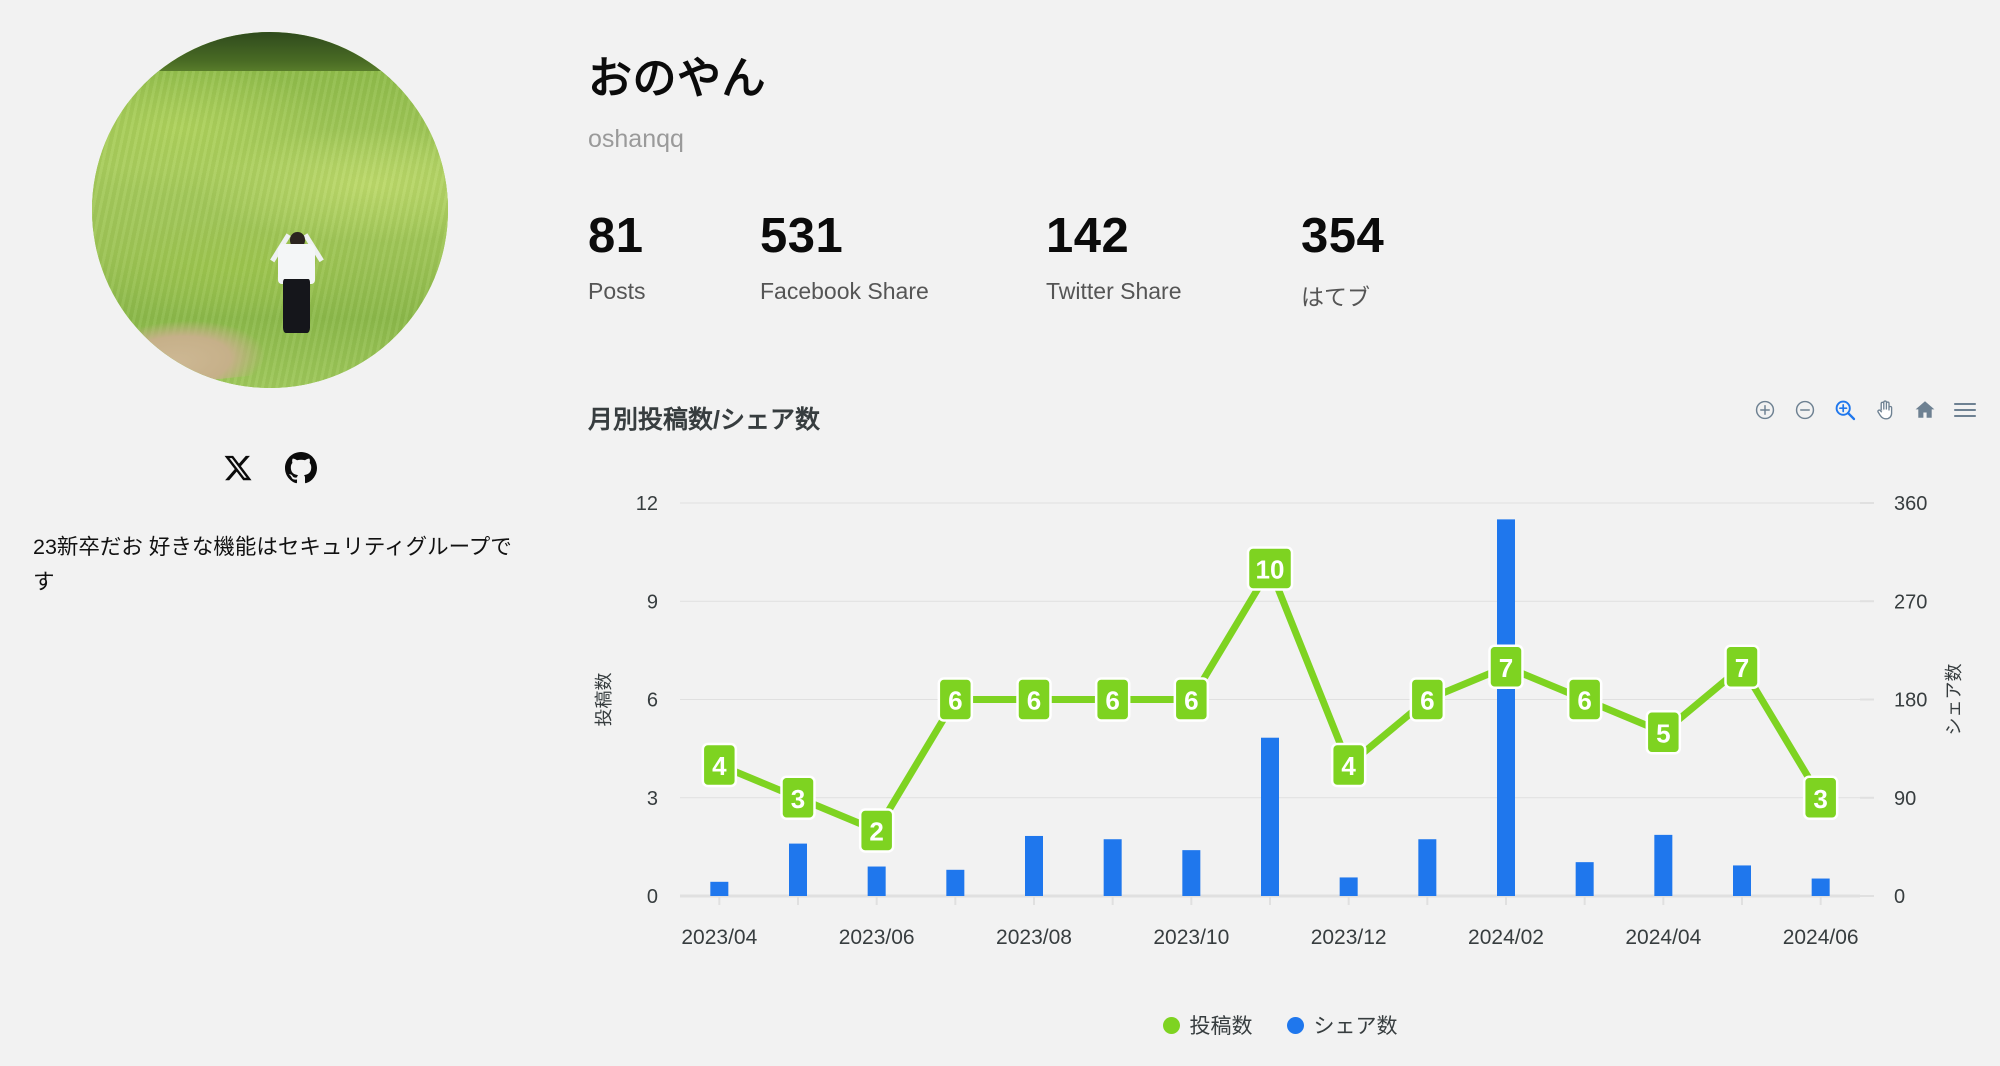 Image resolution: width=2000 pixels, height=1066 pixels. Describe the element at coordinates (1088, 236) in the screenshot. I see `stat-twitter-share-value: 142` at that location.